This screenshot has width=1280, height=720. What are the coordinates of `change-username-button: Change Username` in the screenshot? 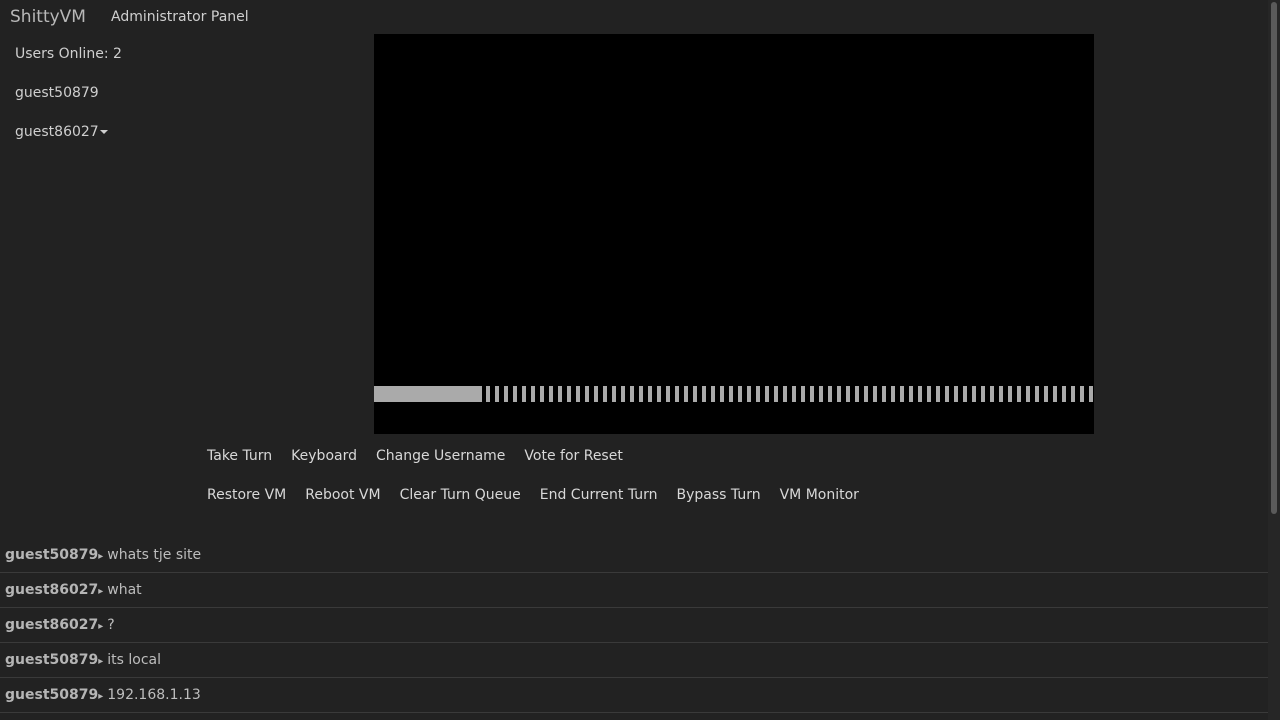 It's located at (440, 456).